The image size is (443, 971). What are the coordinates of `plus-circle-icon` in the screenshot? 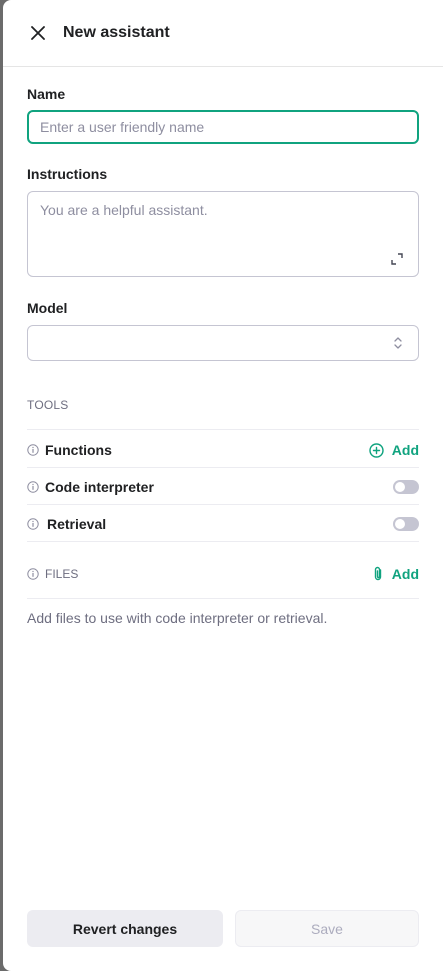 It's located at (376, 450).